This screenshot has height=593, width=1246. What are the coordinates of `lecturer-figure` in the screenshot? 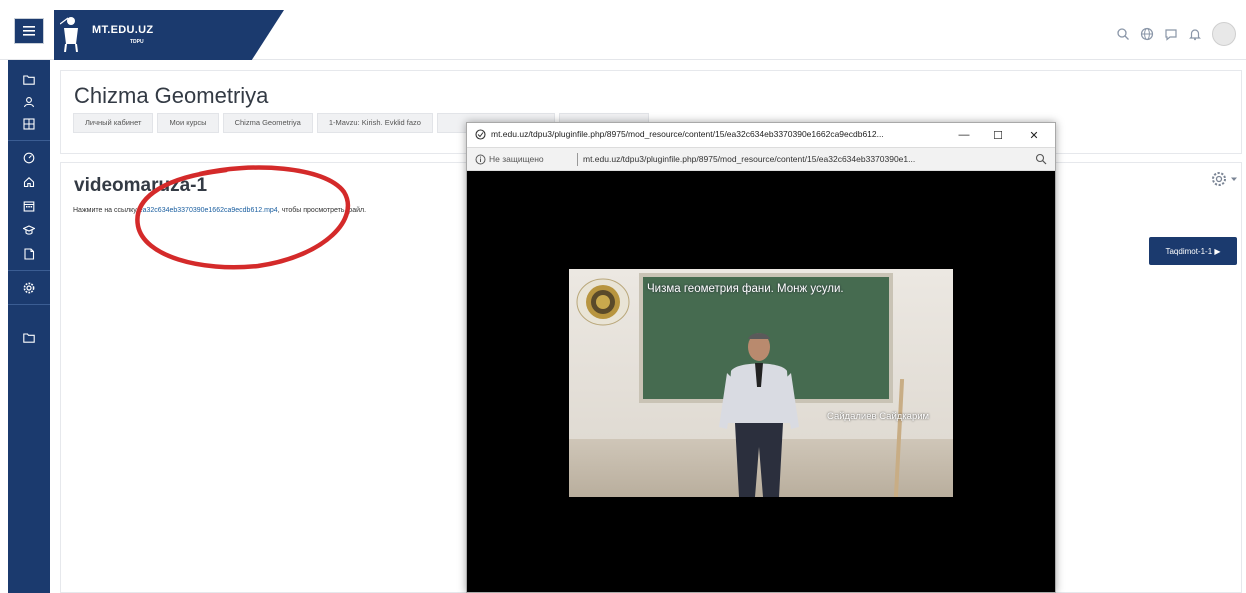 It's located at (759, 415).